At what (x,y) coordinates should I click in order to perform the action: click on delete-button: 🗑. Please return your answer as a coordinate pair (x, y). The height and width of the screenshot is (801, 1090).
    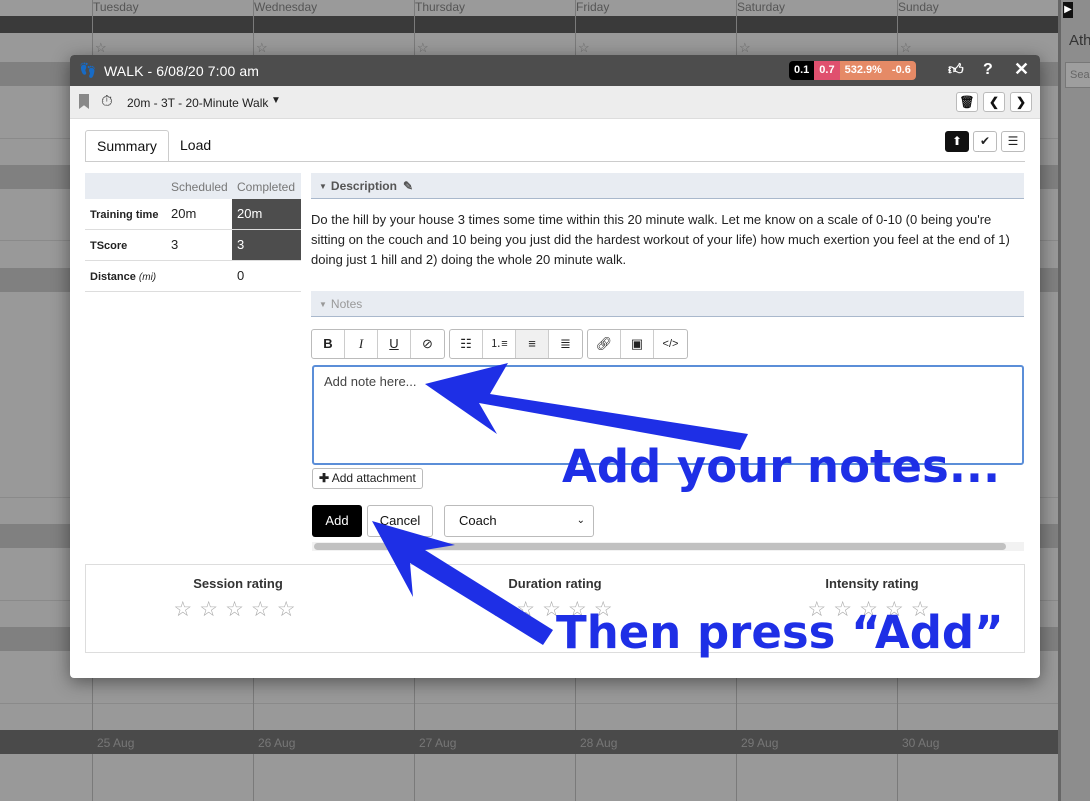
    Looking at the image, I should click on (967, 102).